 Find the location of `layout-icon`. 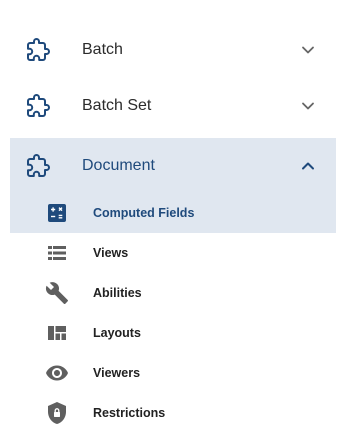

layout-icon is located at coordinates (57, 333).